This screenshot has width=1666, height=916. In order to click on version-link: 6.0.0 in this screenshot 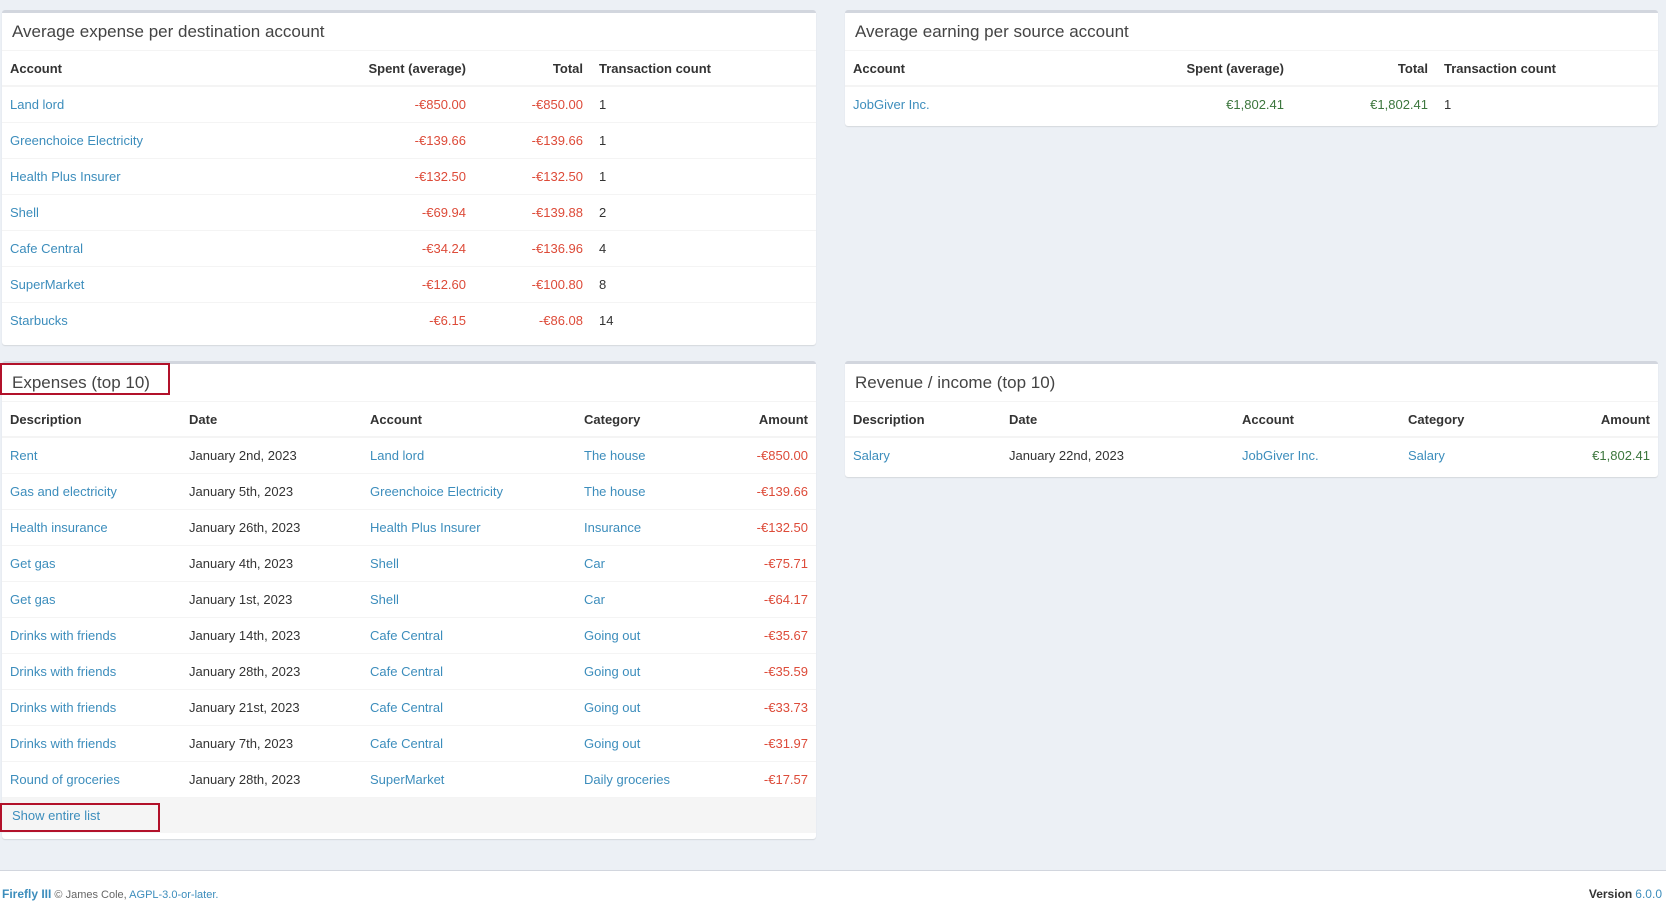, I will do `click(1648, 894)`.